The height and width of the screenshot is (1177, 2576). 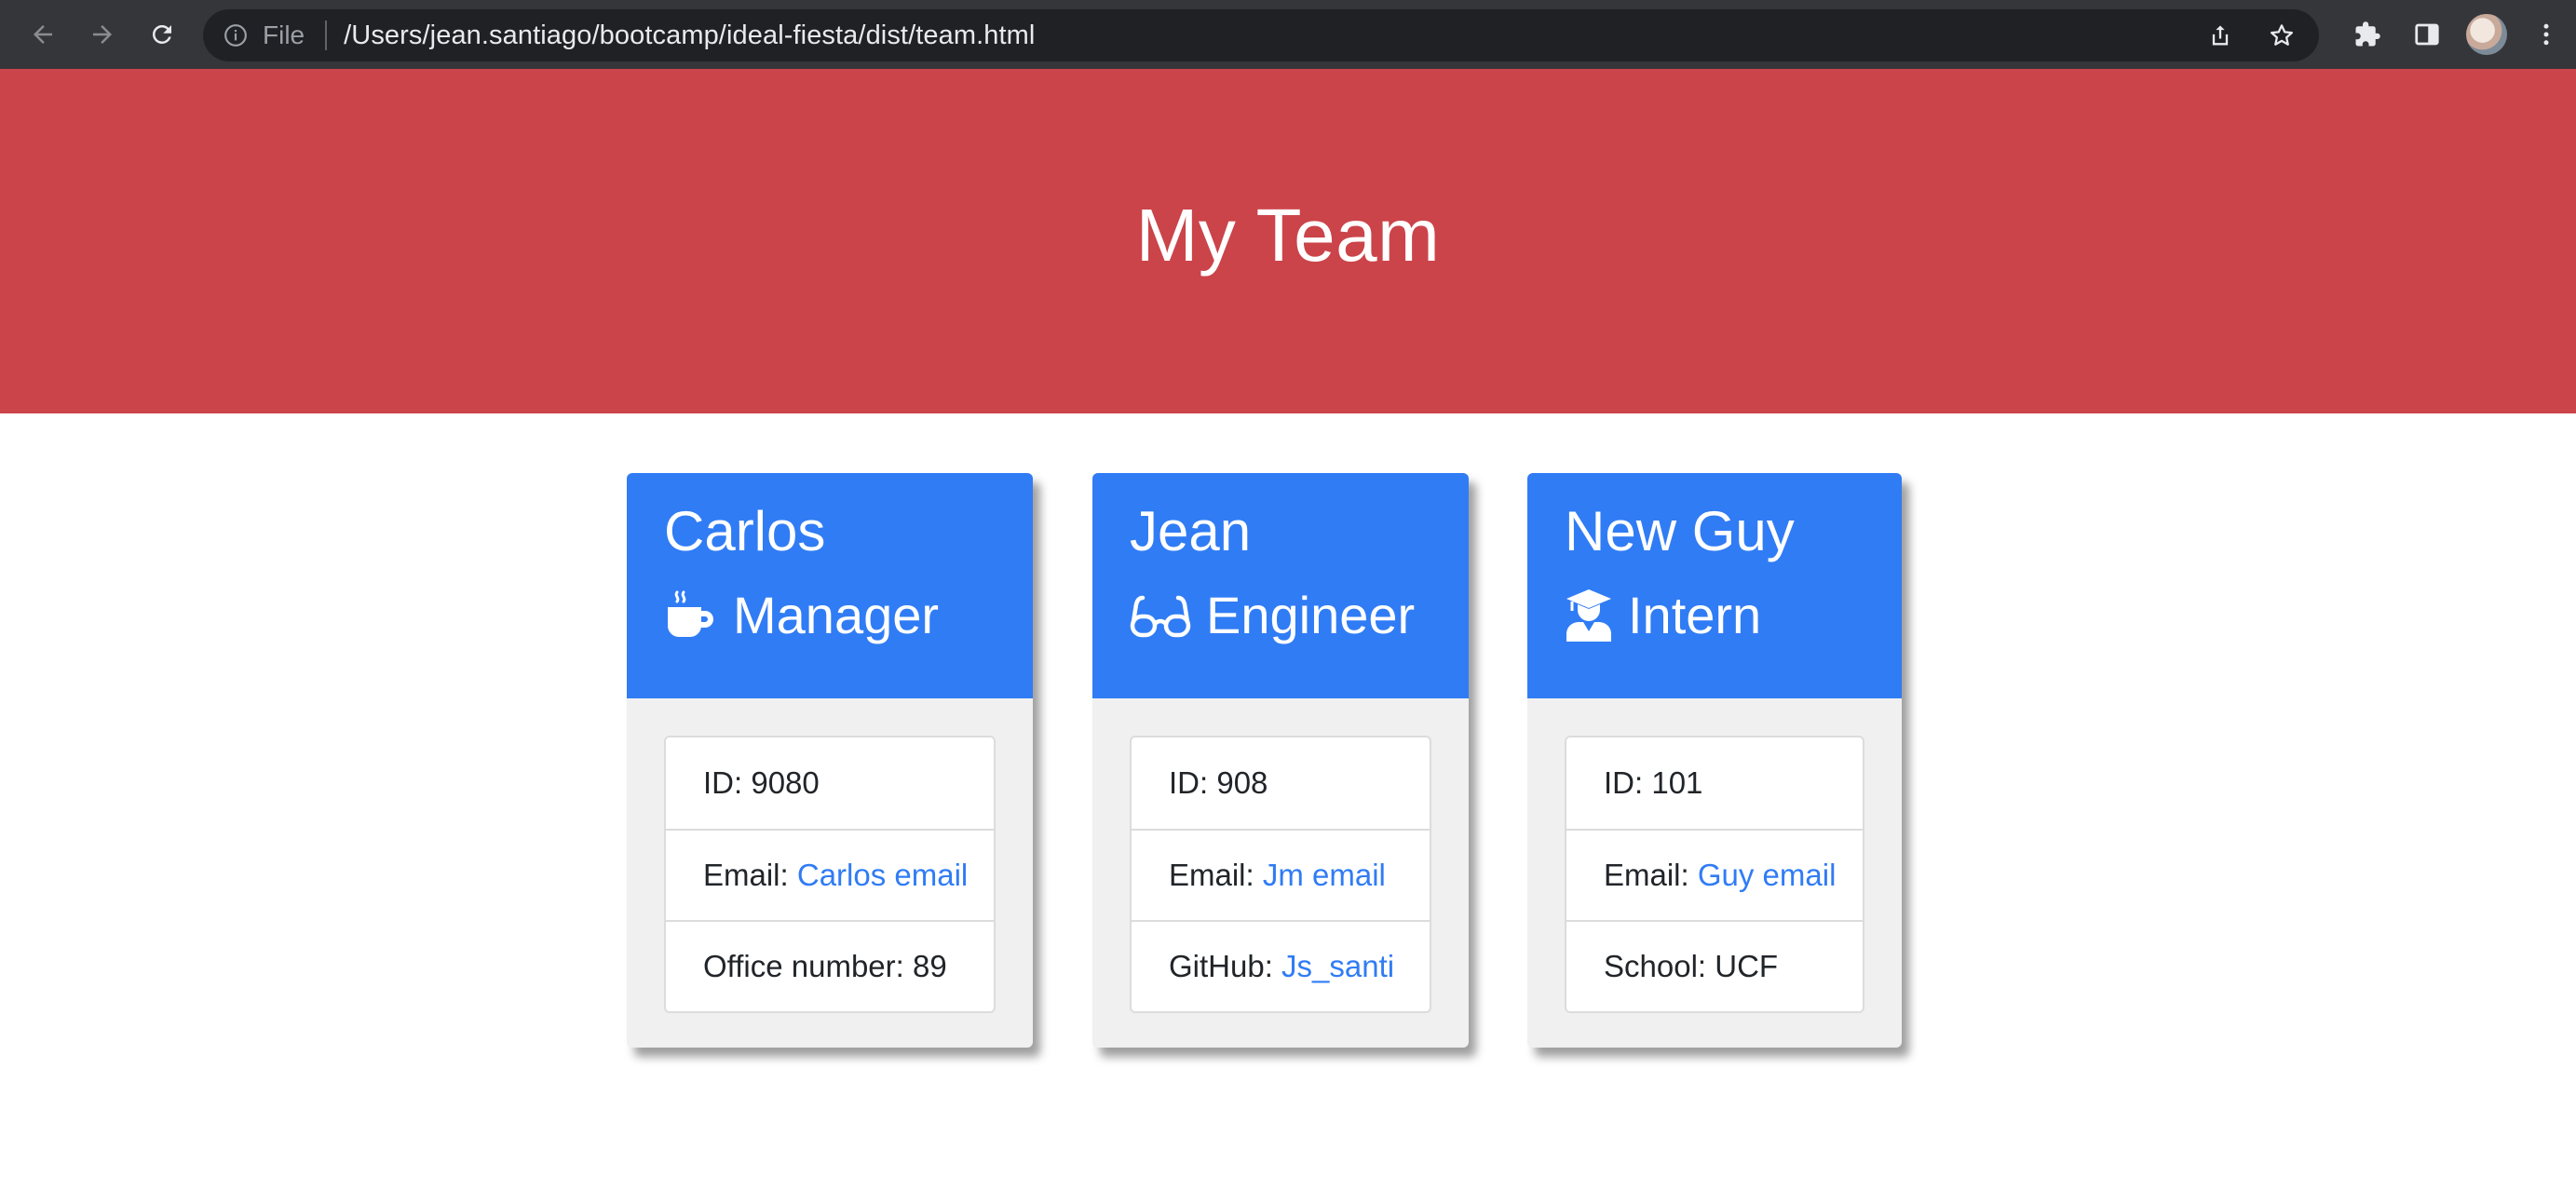 I want to click on employee-email: Email: Carlos email, so click(x=830, y=874).